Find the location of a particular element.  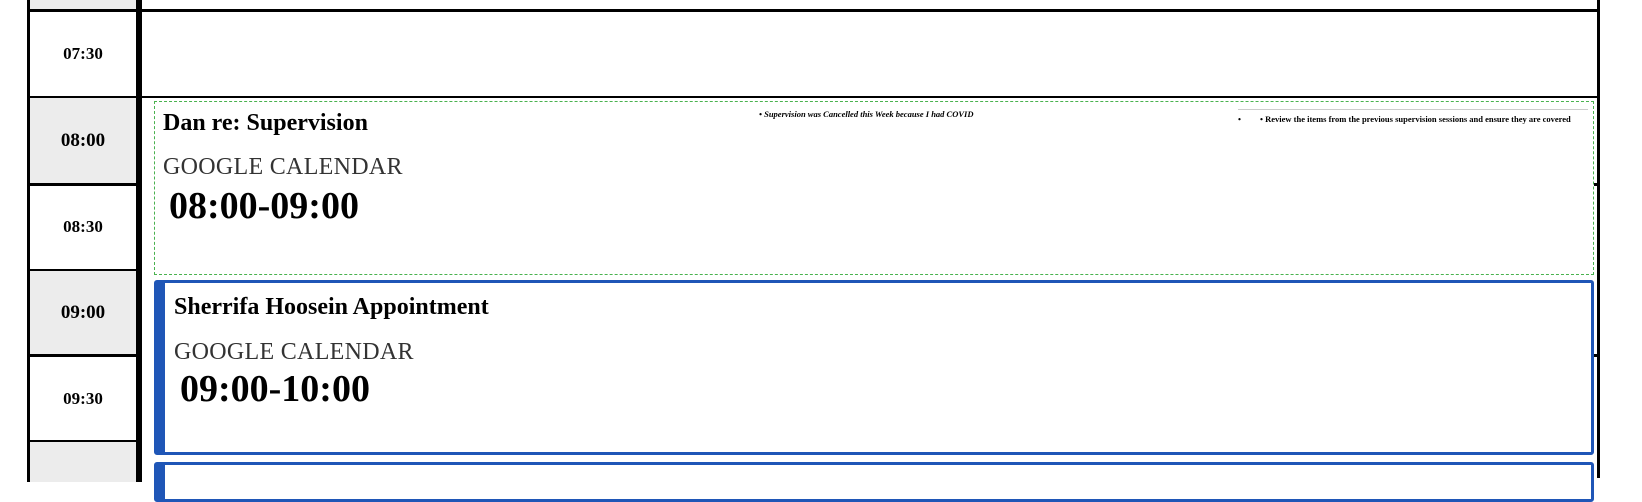

time-slot-0730: 07:30 is located at coordinates (84, 54).